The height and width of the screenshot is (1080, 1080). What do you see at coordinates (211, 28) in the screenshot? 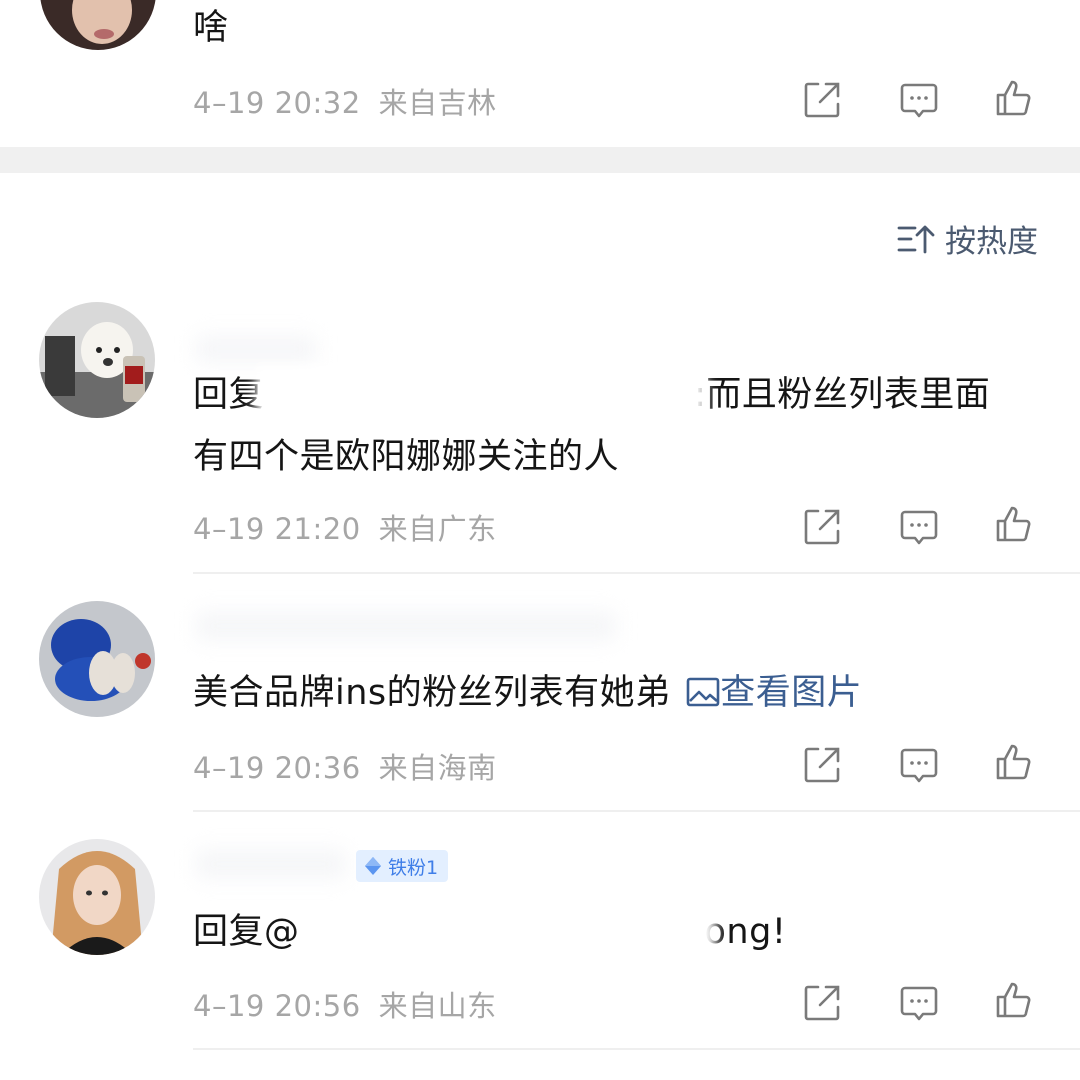
I see `comment-text: 啥` at bounding box center [211, 28].